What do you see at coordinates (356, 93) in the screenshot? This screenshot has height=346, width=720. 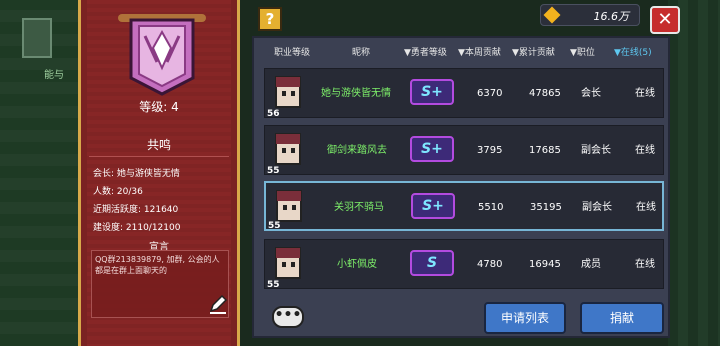 I see `member-name: 她与游侠皆无情` at bounding box center [356, 93].